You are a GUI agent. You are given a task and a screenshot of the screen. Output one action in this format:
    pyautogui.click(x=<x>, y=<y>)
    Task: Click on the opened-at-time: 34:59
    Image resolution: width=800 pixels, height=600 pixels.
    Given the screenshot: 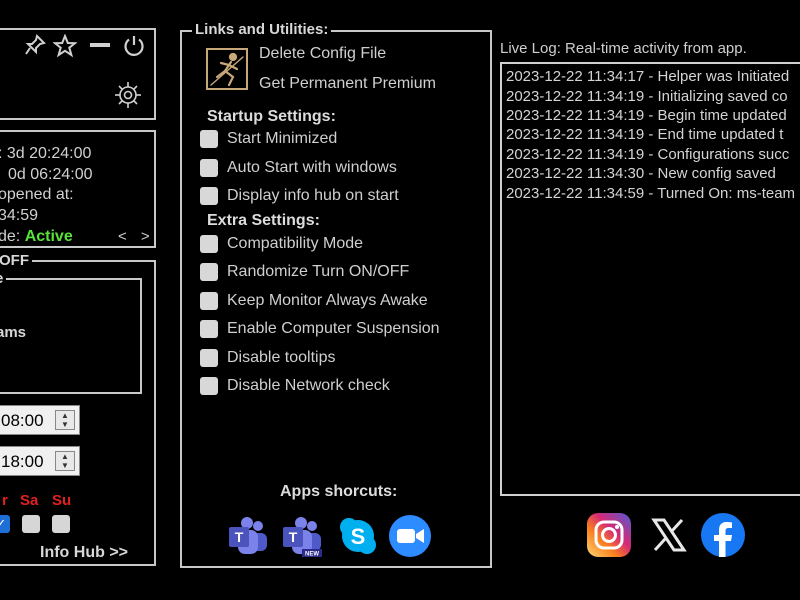 What is the action you would take?
    pyautogui.click(x=19, y=215)
    